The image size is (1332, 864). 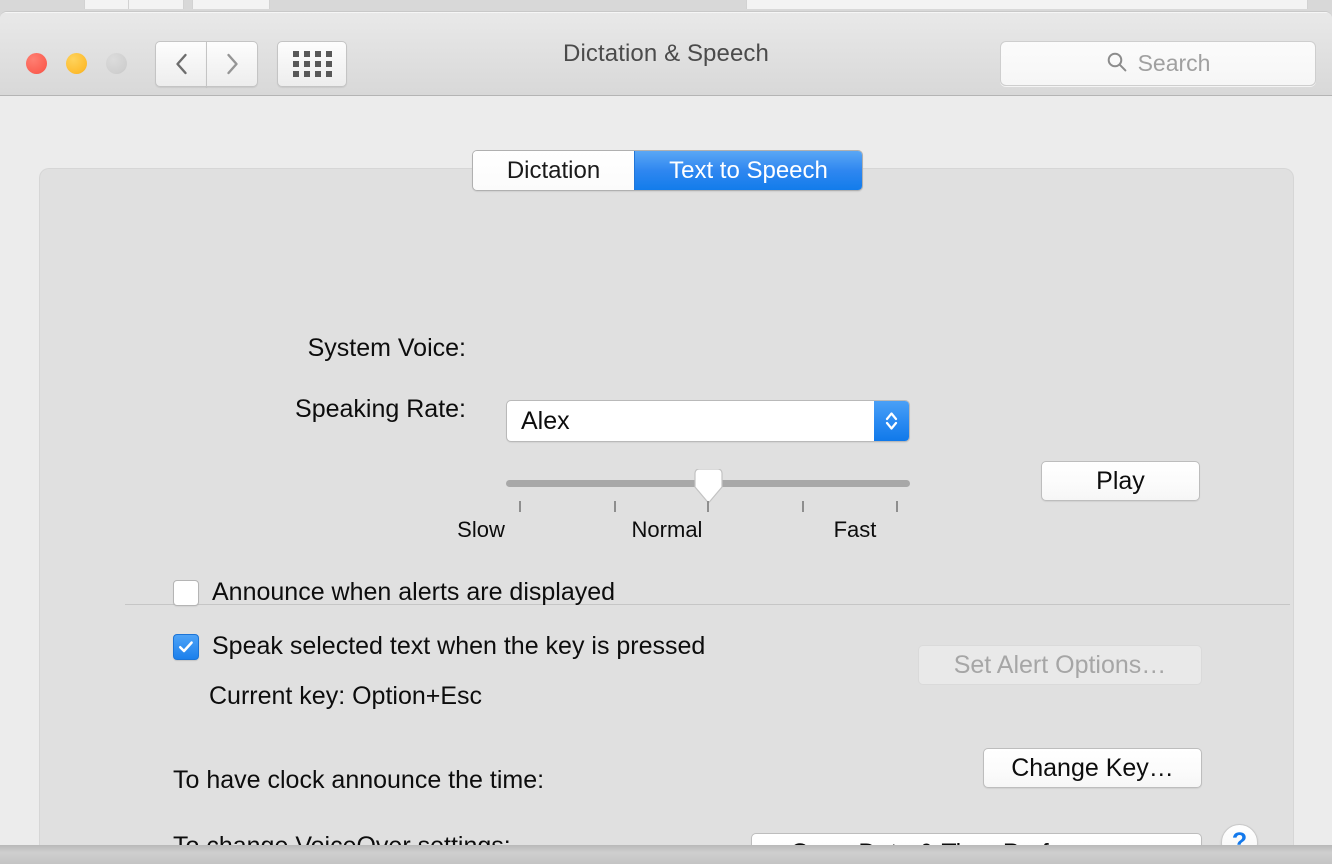 I want to click on chevron-right-icon, so click(x=232, y=64).